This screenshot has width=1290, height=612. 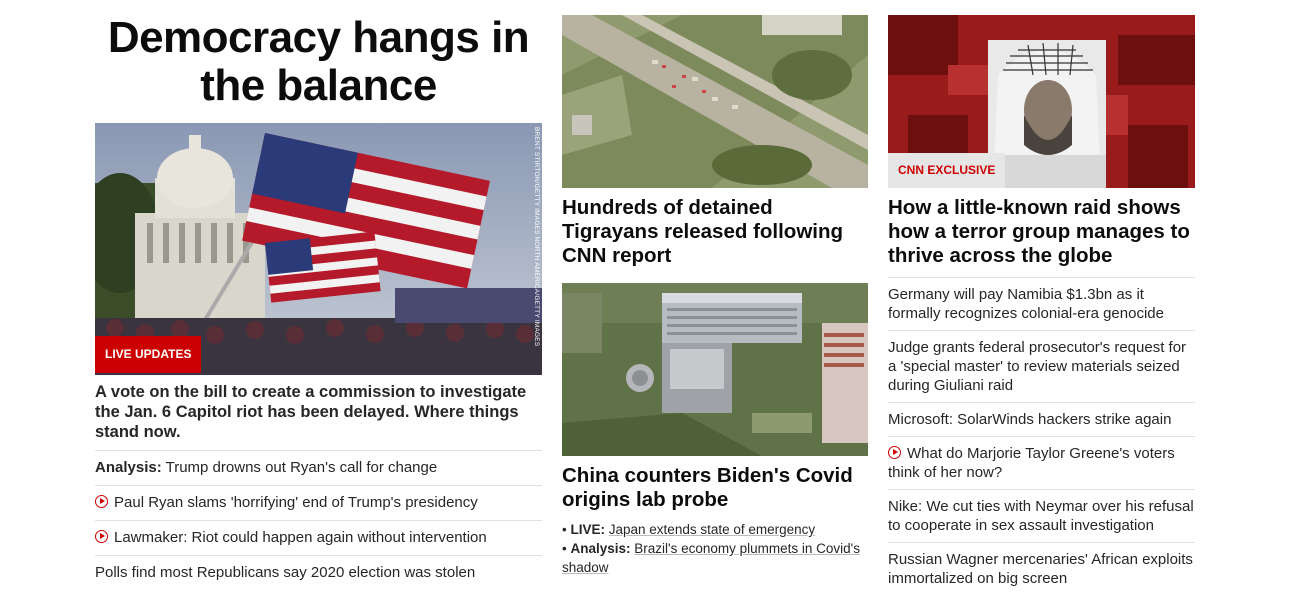 I want to click on live-label: LIVE:, so click(x=587, y=529).